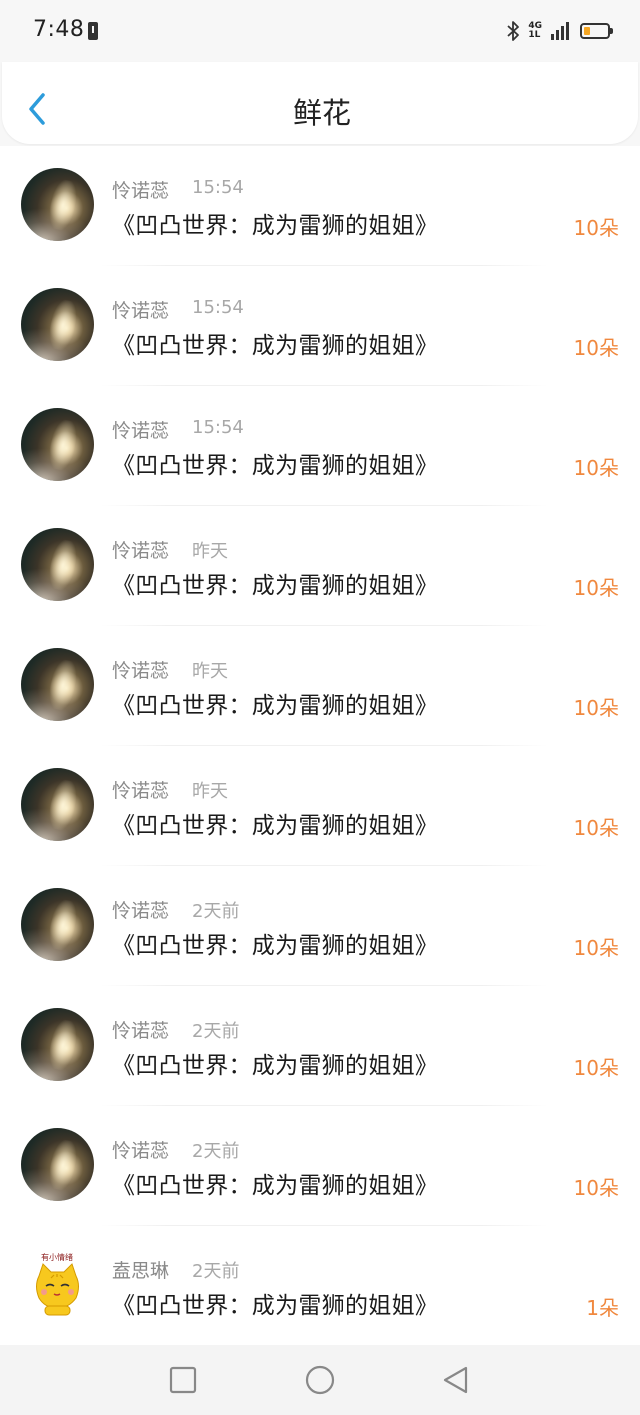  I want to click on triangle-back-icon, so click(455, 1380).